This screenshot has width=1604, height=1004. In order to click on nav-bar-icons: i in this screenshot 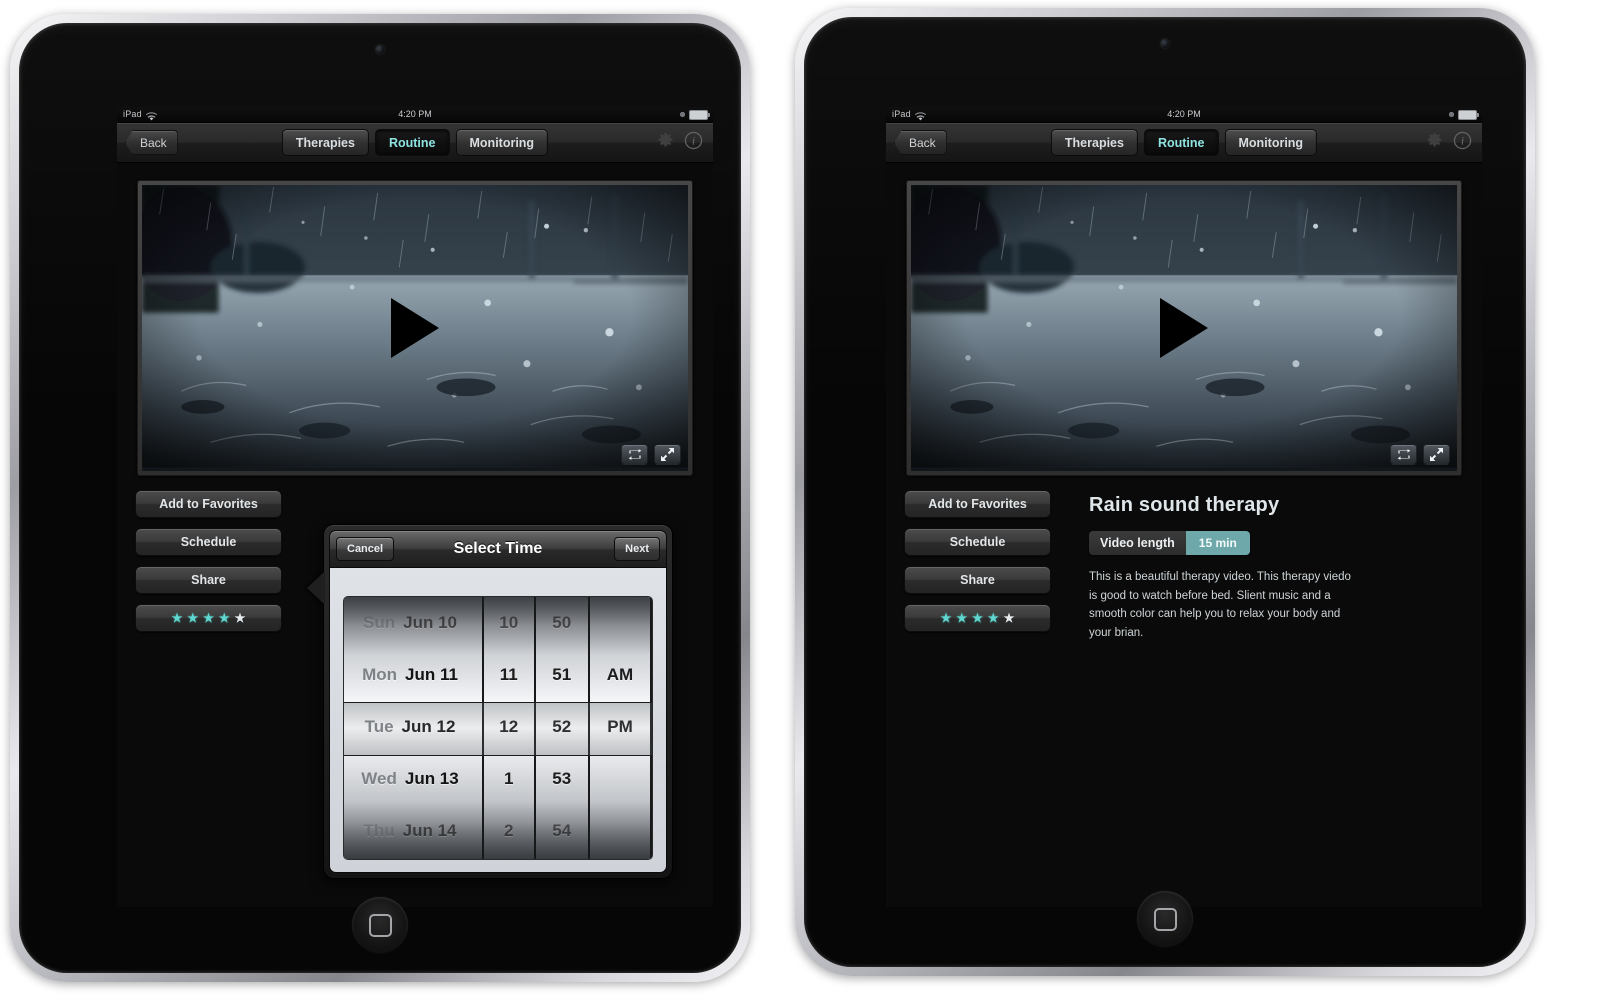, I will do `click(680, 143)`.